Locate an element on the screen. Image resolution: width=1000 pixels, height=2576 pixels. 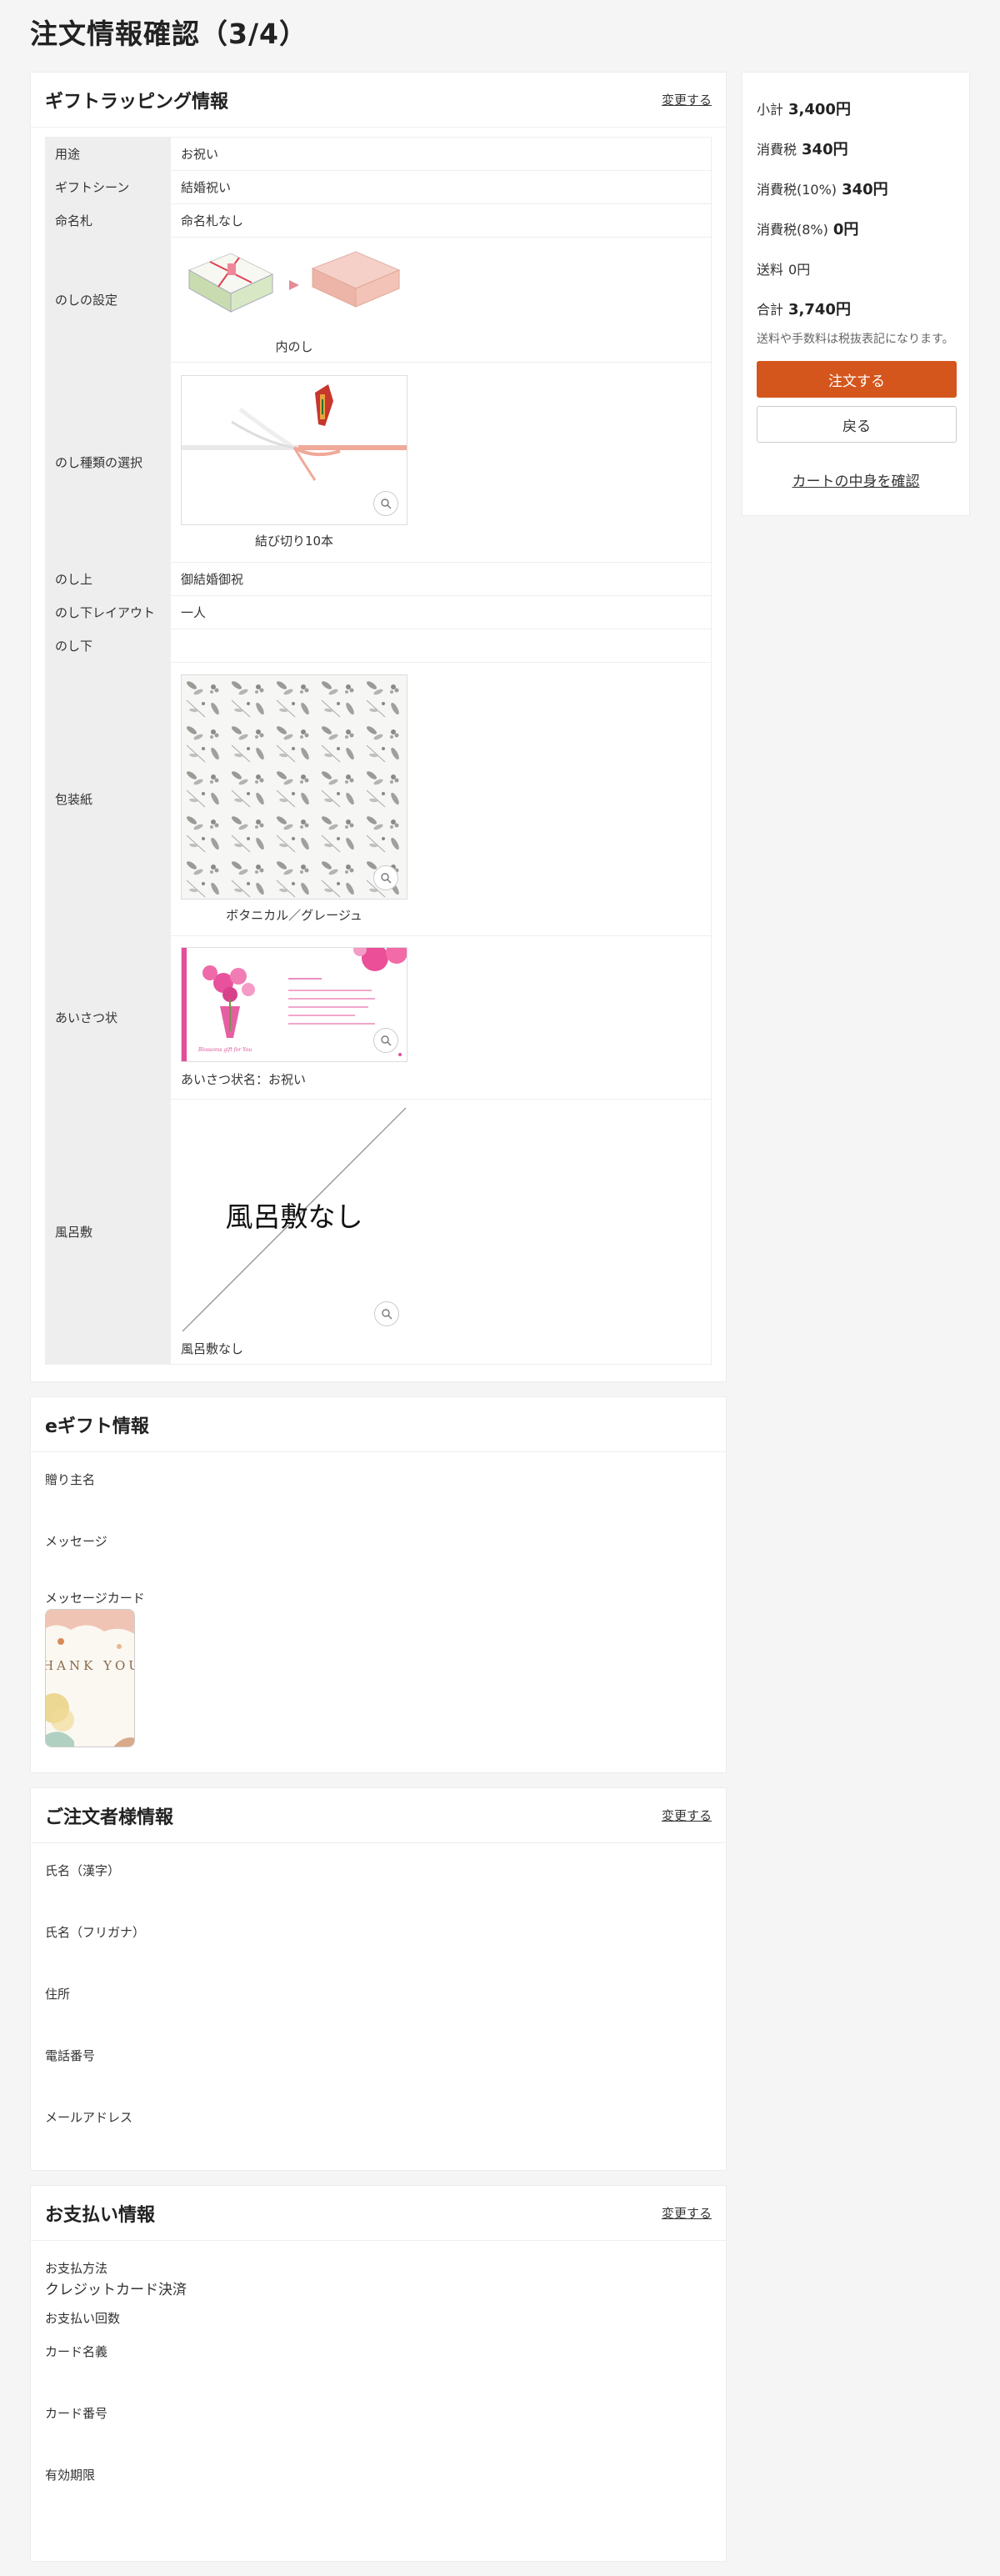
shipping-label: 送料 is located at coordinates (770, 270).